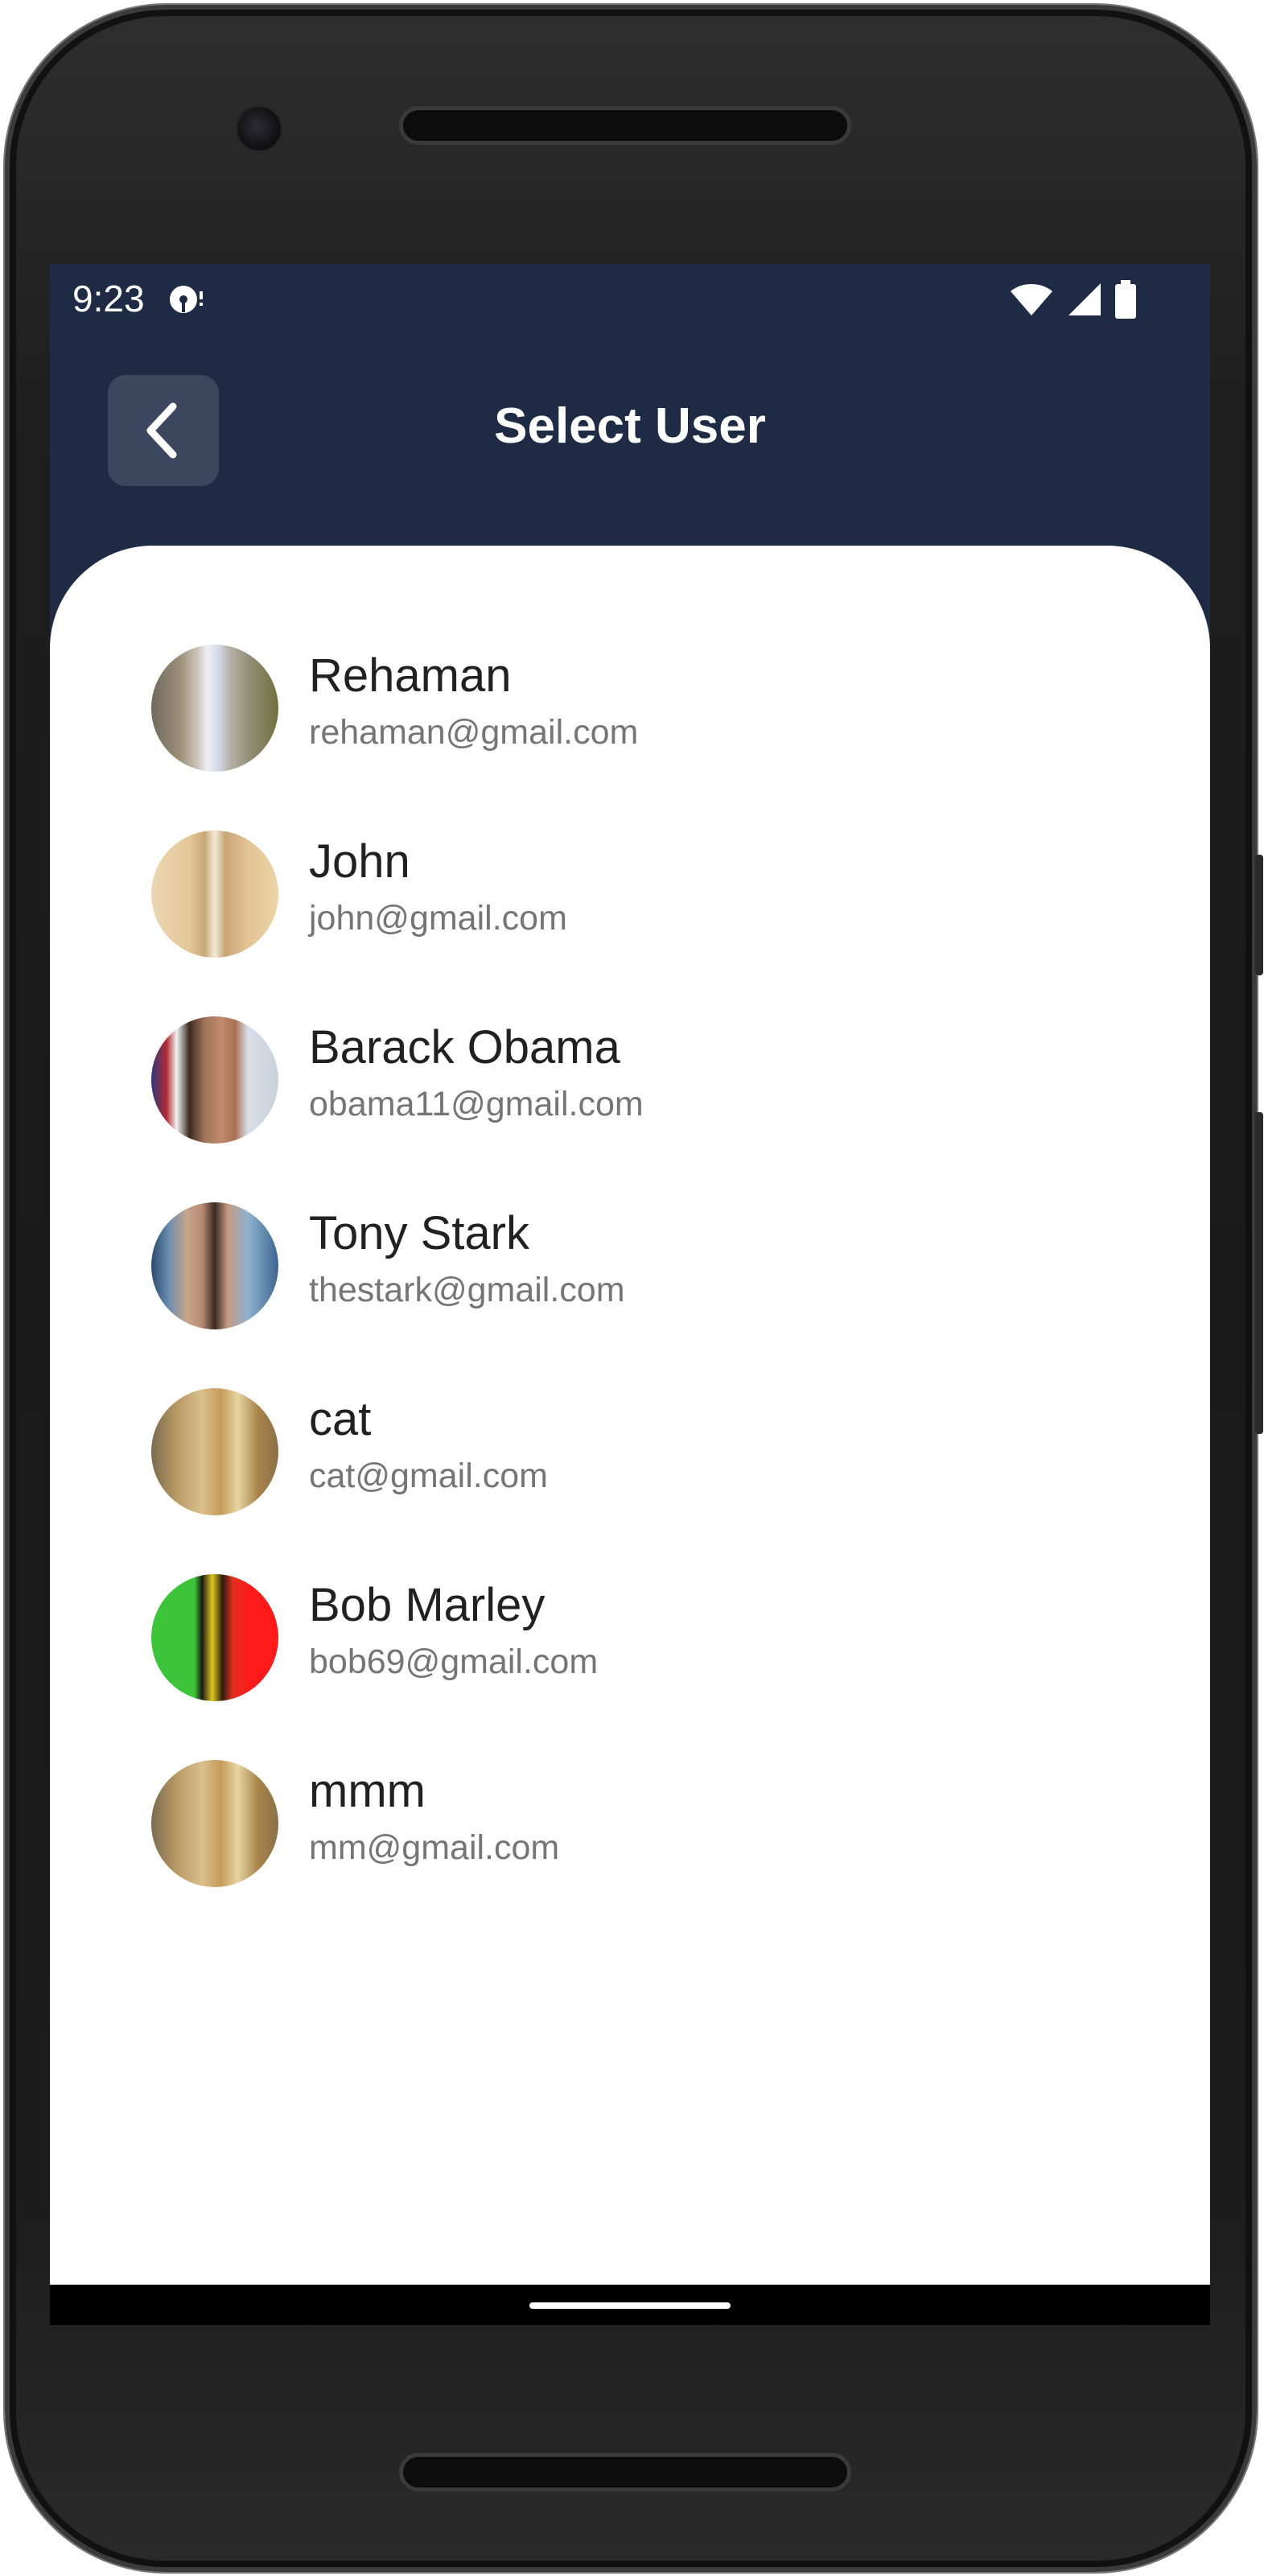  I want to click on user-item-tony-stark: Tony Stark thestark@gmail.com, so click(630, 1293).